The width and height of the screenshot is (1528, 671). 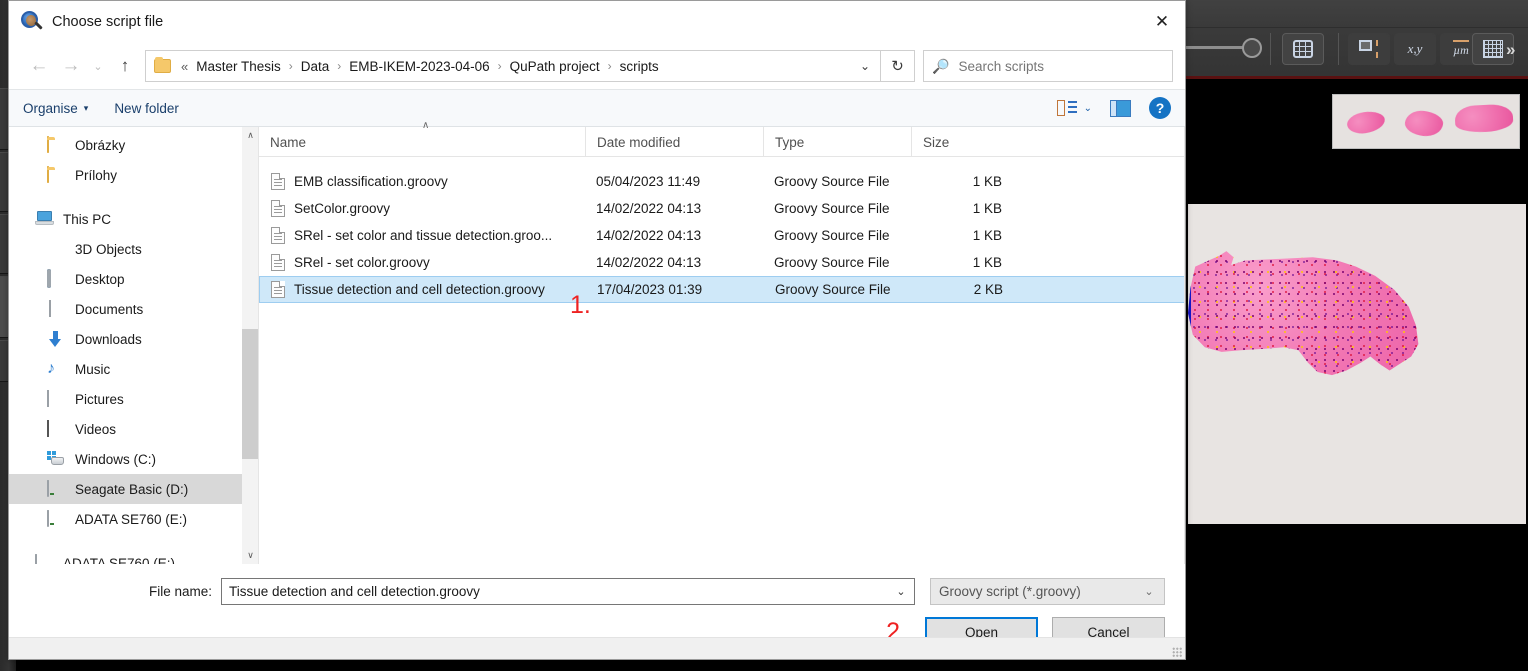 What do you see at coordinates (650, 289) in the screenshot?
I see `date-modified-cell: 17/04/2023 01:39` at bounding box center [650, 289].